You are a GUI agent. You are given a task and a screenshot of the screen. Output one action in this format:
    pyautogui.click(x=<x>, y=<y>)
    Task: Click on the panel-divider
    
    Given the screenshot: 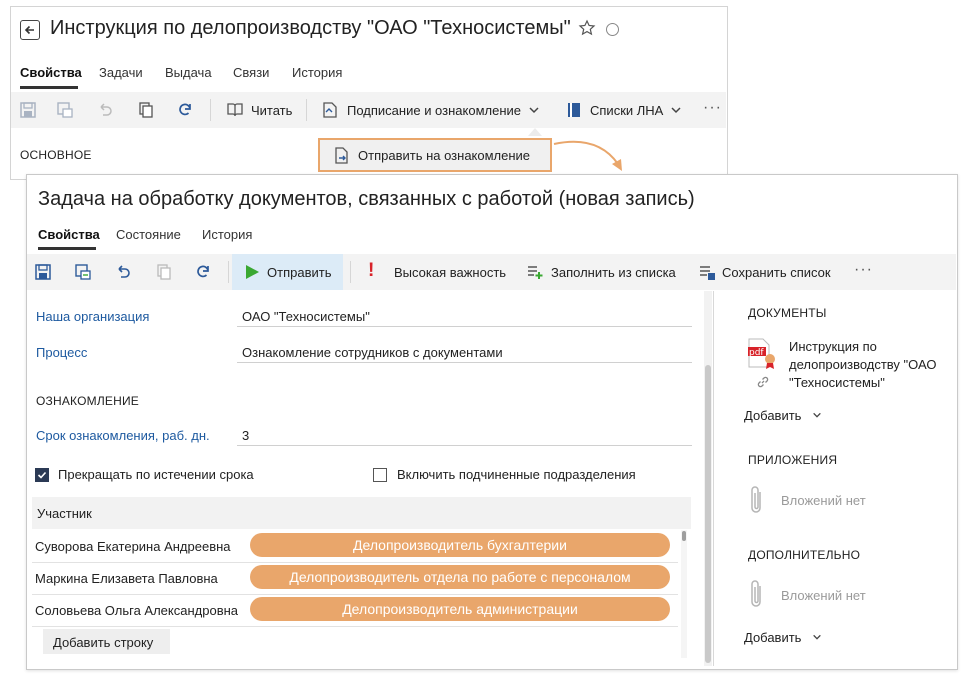 What is the action you would take?
    pyautogui.click(x=713, y=478)
    